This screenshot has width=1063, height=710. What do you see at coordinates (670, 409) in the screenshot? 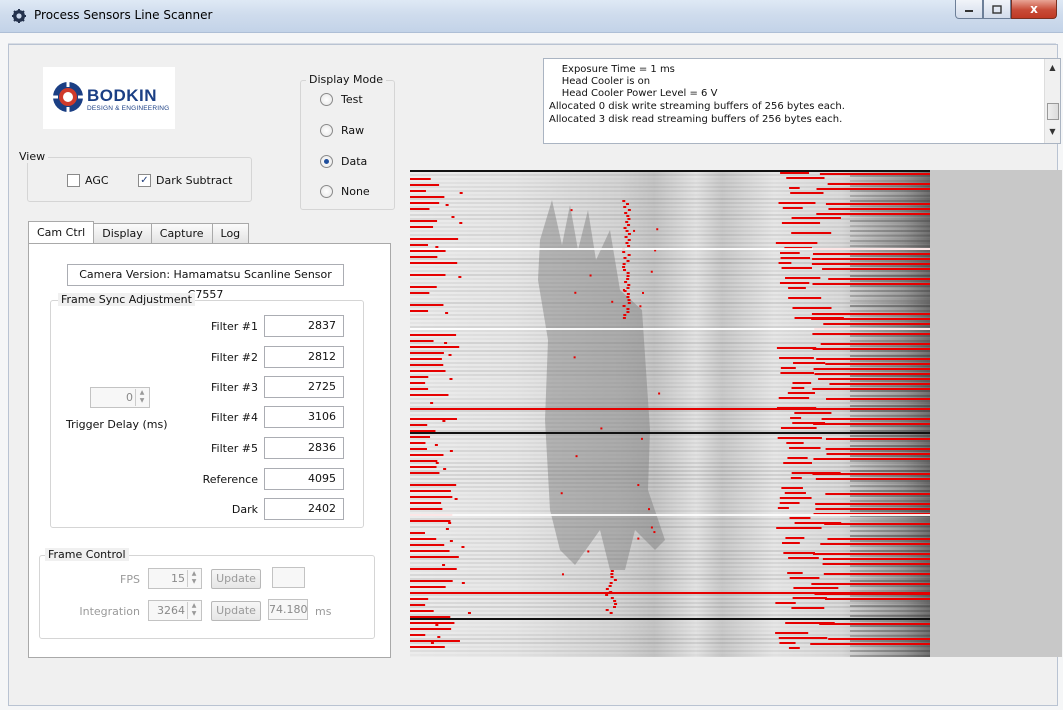
I see `scan-divider-line` at bounding box center [670, 409].